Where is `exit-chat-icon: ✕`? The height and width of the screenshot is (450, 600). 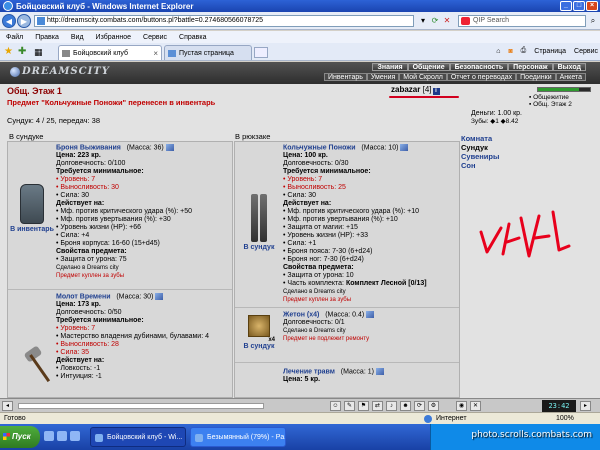
exit-chat-icon: ✕ is located at coordinates (475, 406).